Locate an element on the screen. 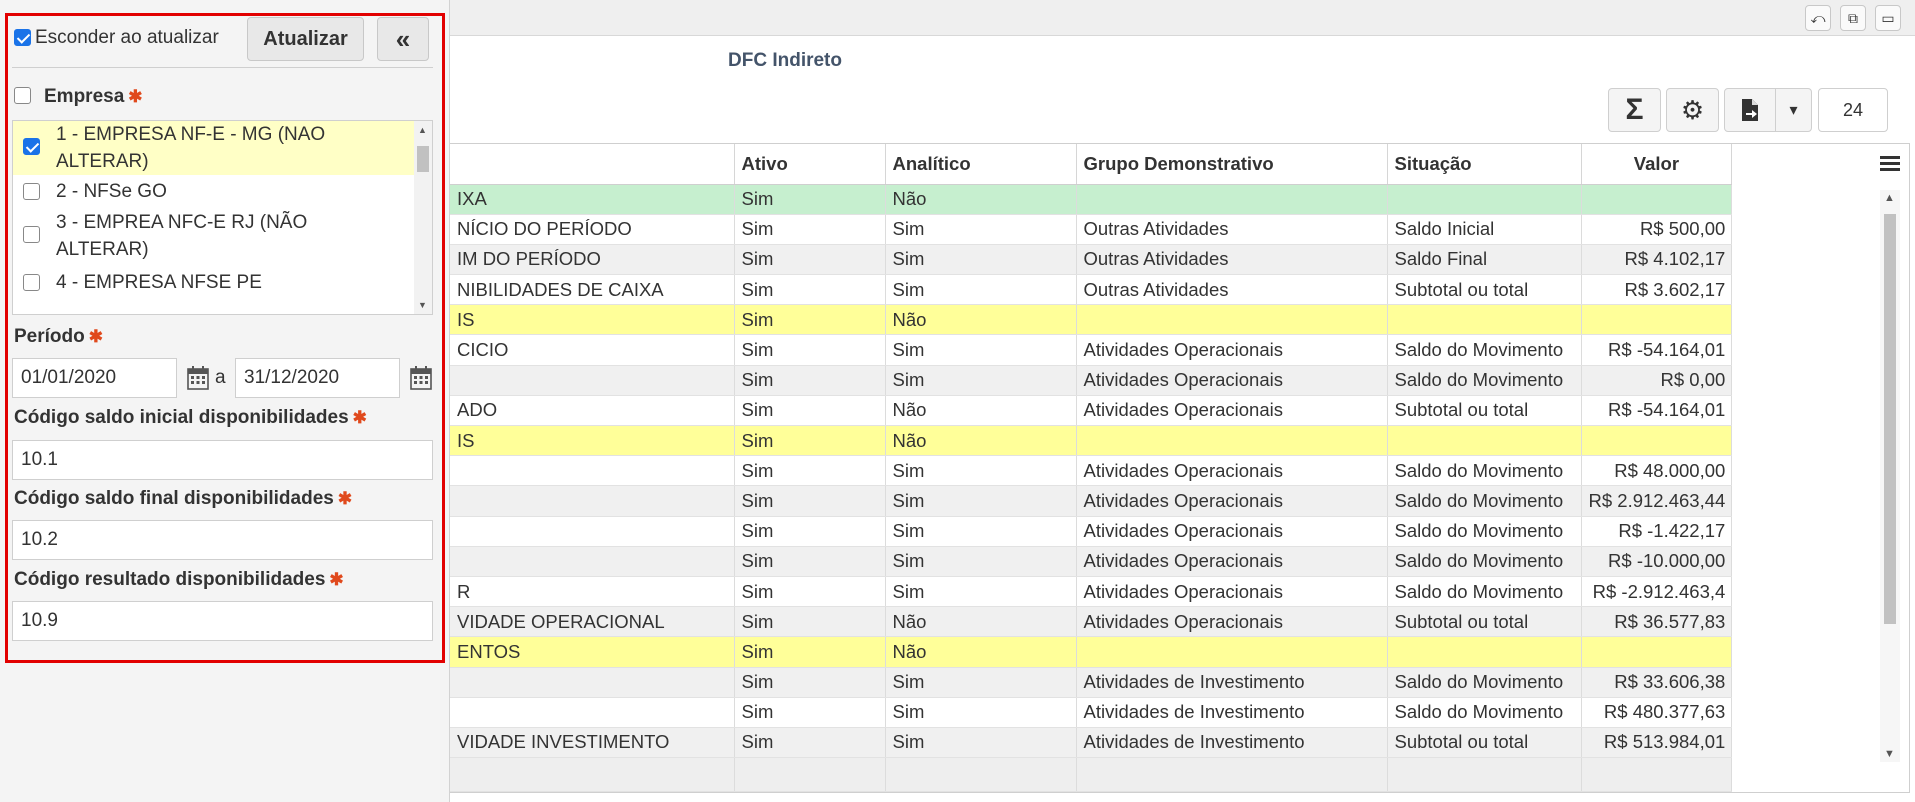  empresa-option-text: 4 - EMPRESA NFSE PE is located at coordinates (159, 282).